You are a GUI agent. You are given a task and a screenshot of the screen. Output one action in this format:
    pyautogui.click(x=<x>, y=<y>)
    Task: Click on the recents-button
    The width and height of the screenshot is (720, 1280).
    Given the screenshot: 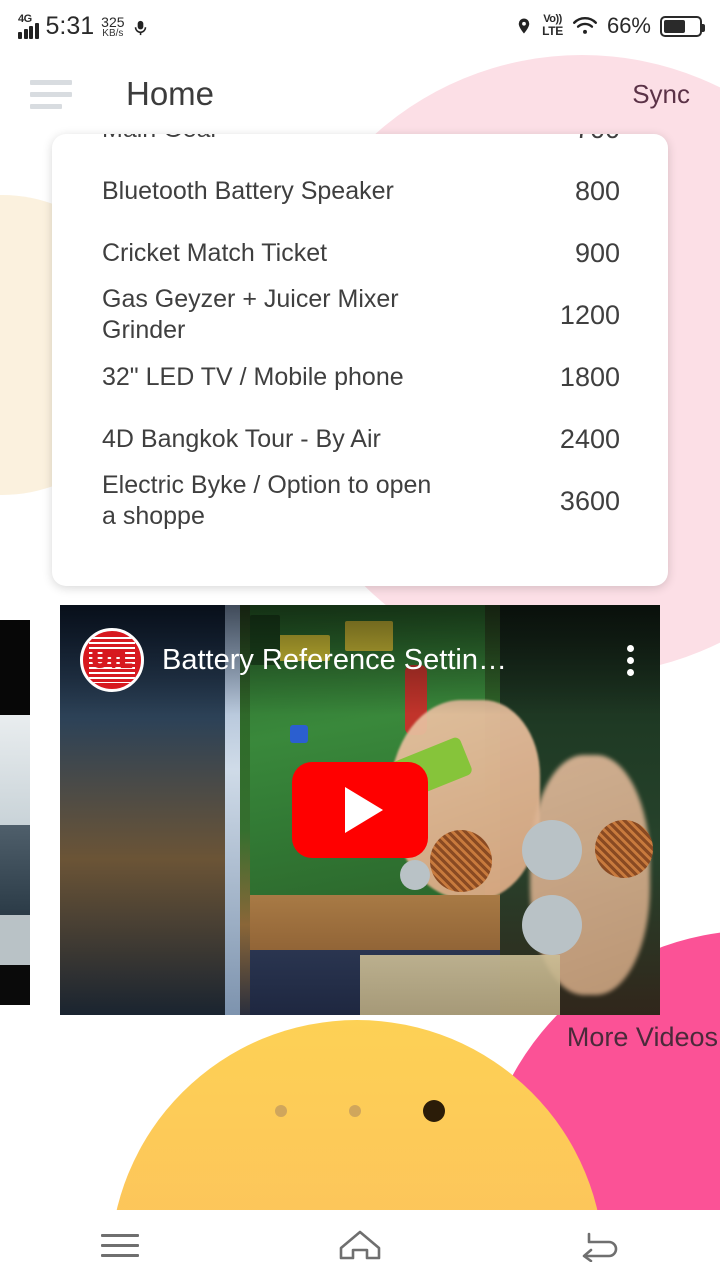 What is the action you would take?
    pyautogui.click(x=120, y=1245)
    